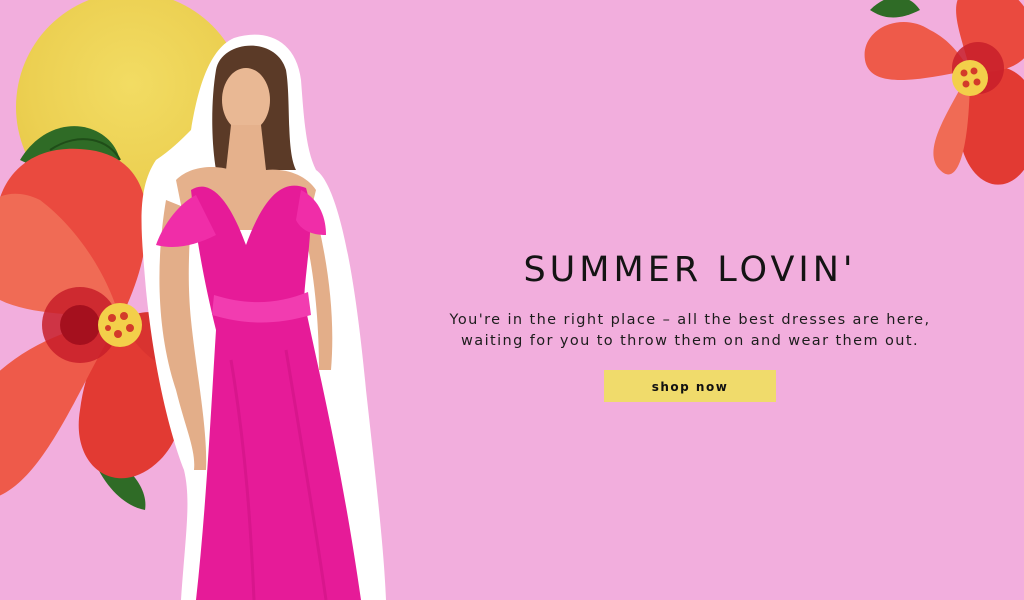 The height and width of the screenshot is (600, 1024). What do you see at coordinates (690, 386) in the screenshot?
I see `shop-now-button: shop now` at bounding box center [690, 386].